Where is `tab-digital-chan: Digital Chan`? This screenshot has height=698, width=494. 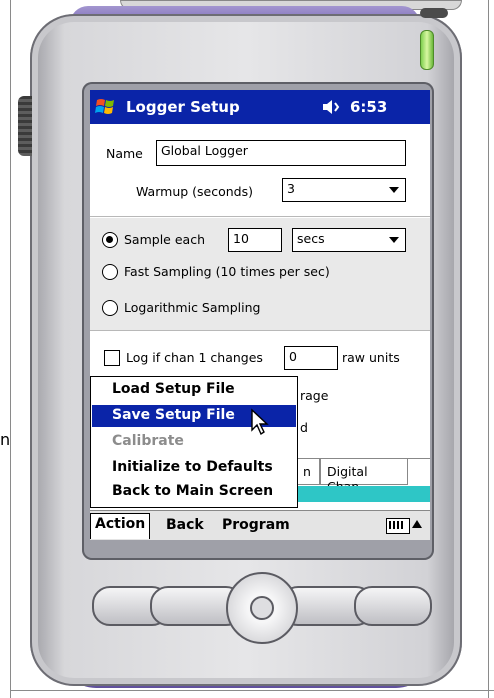 tab-digital-chan: Digital Chan is located at coordinates (364, 476).